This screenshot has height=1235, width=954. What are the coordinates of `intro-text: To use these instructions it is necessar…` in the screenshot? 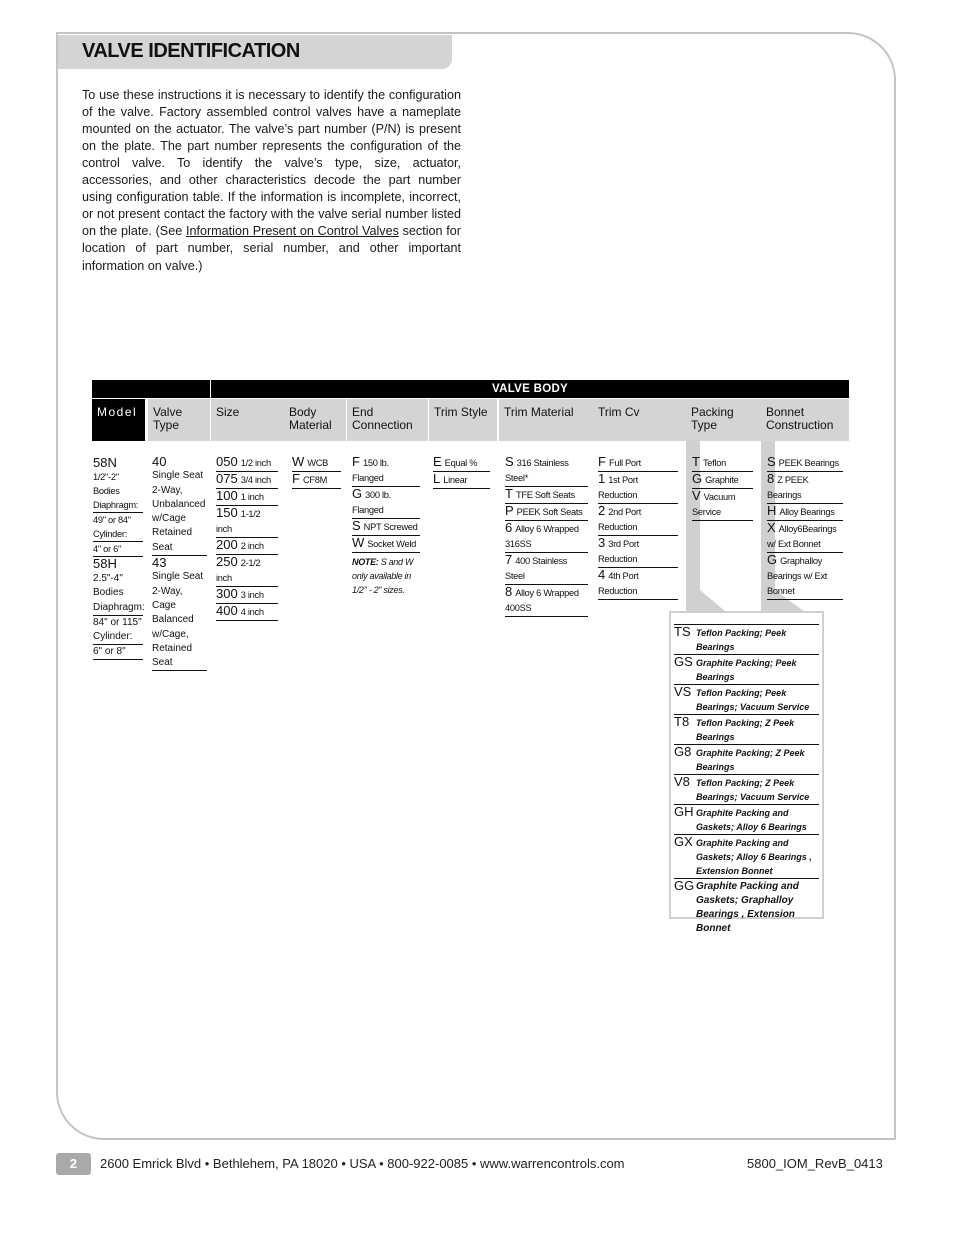 It's located at (271, 163).